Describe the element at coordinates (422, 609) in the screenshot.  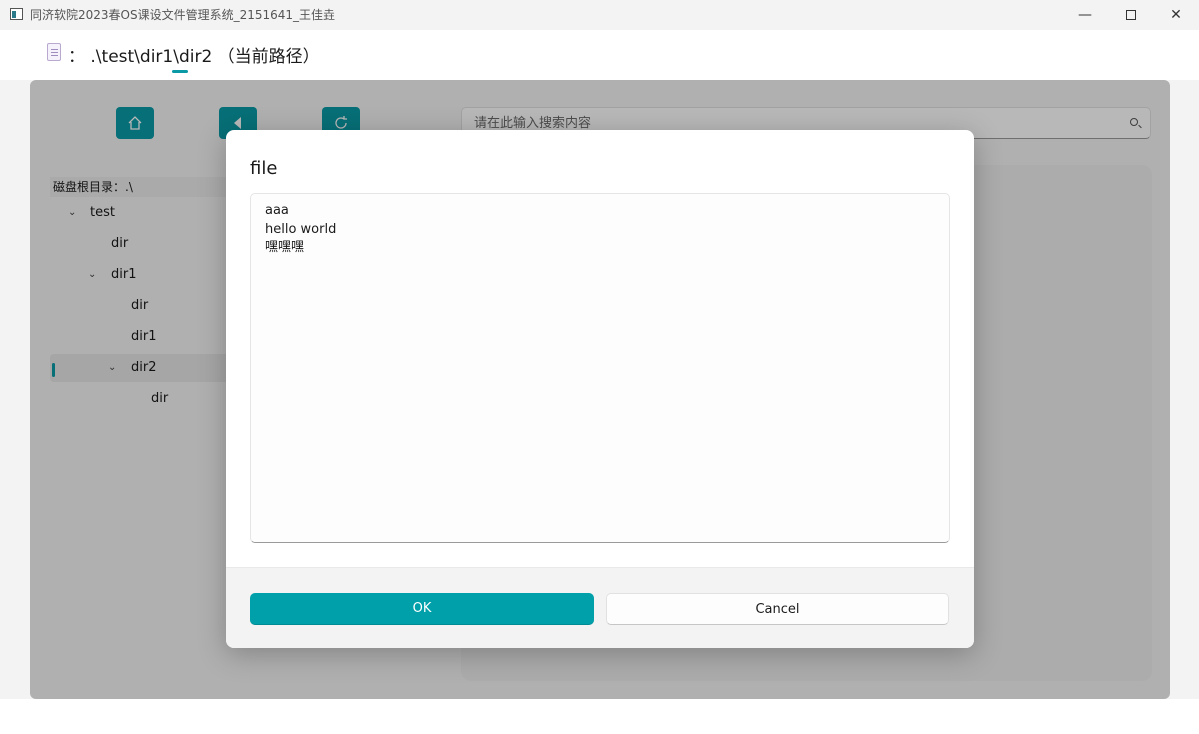
I see `ok-button: OK` at that location.